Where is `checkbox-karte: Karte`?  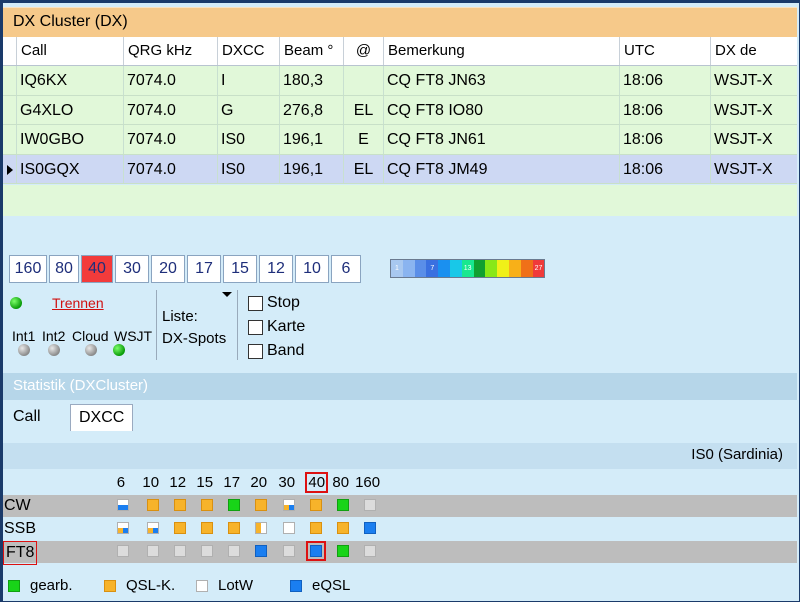
checkbox-karte: Karte is located at coordinates (276, 327).